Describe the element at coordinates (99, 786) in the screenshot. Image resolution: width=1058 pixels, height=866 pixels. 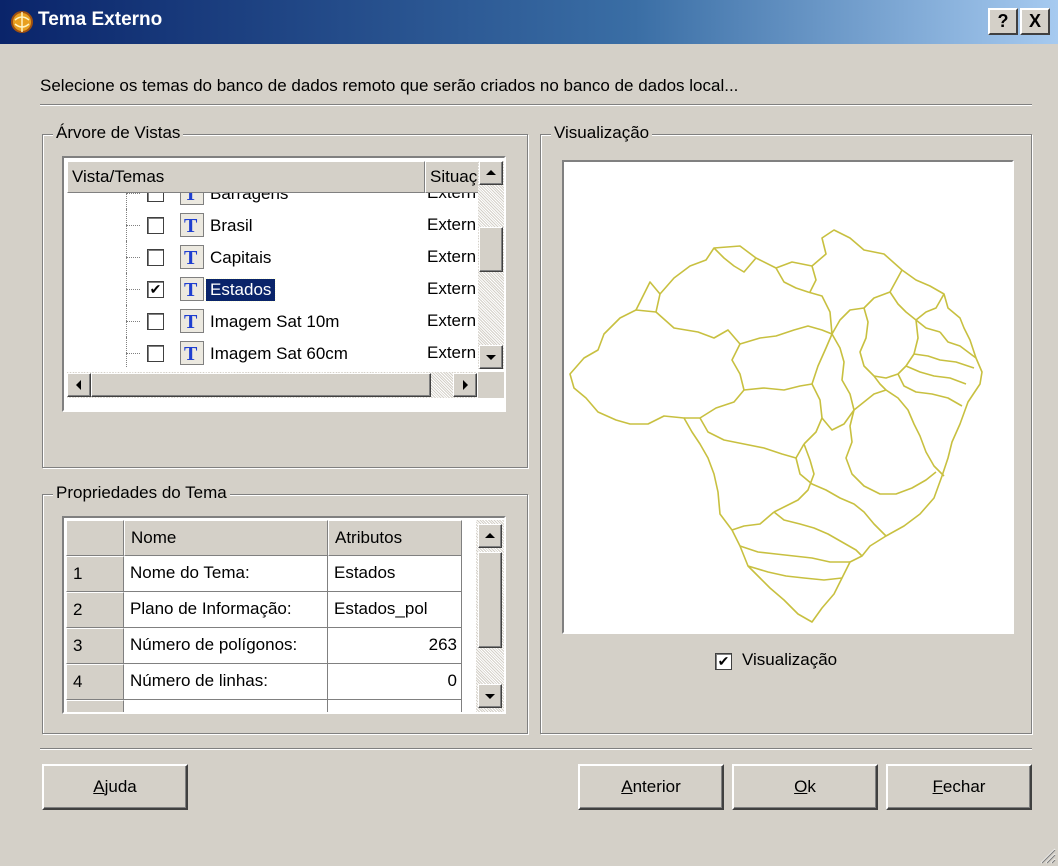
I see `help-button-mnemonic: A` at that location.